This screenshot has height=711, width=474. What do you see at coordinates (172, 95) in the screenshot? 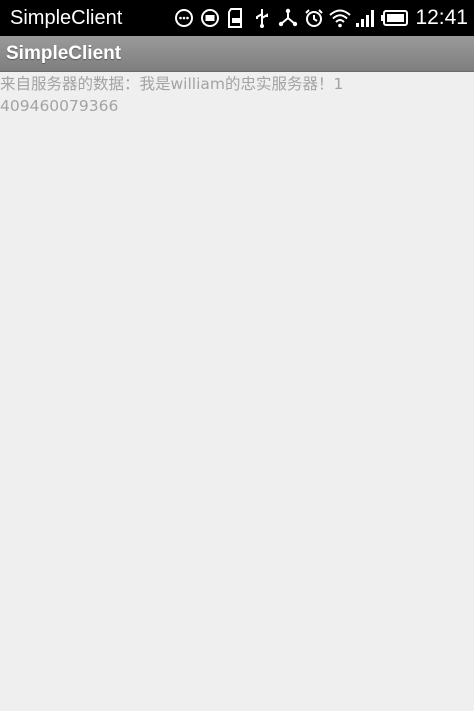
I see `server-response-text: 来自服务器的数据：我是william的忠实服务器！1409460079366` at bounding box center [172, 95].